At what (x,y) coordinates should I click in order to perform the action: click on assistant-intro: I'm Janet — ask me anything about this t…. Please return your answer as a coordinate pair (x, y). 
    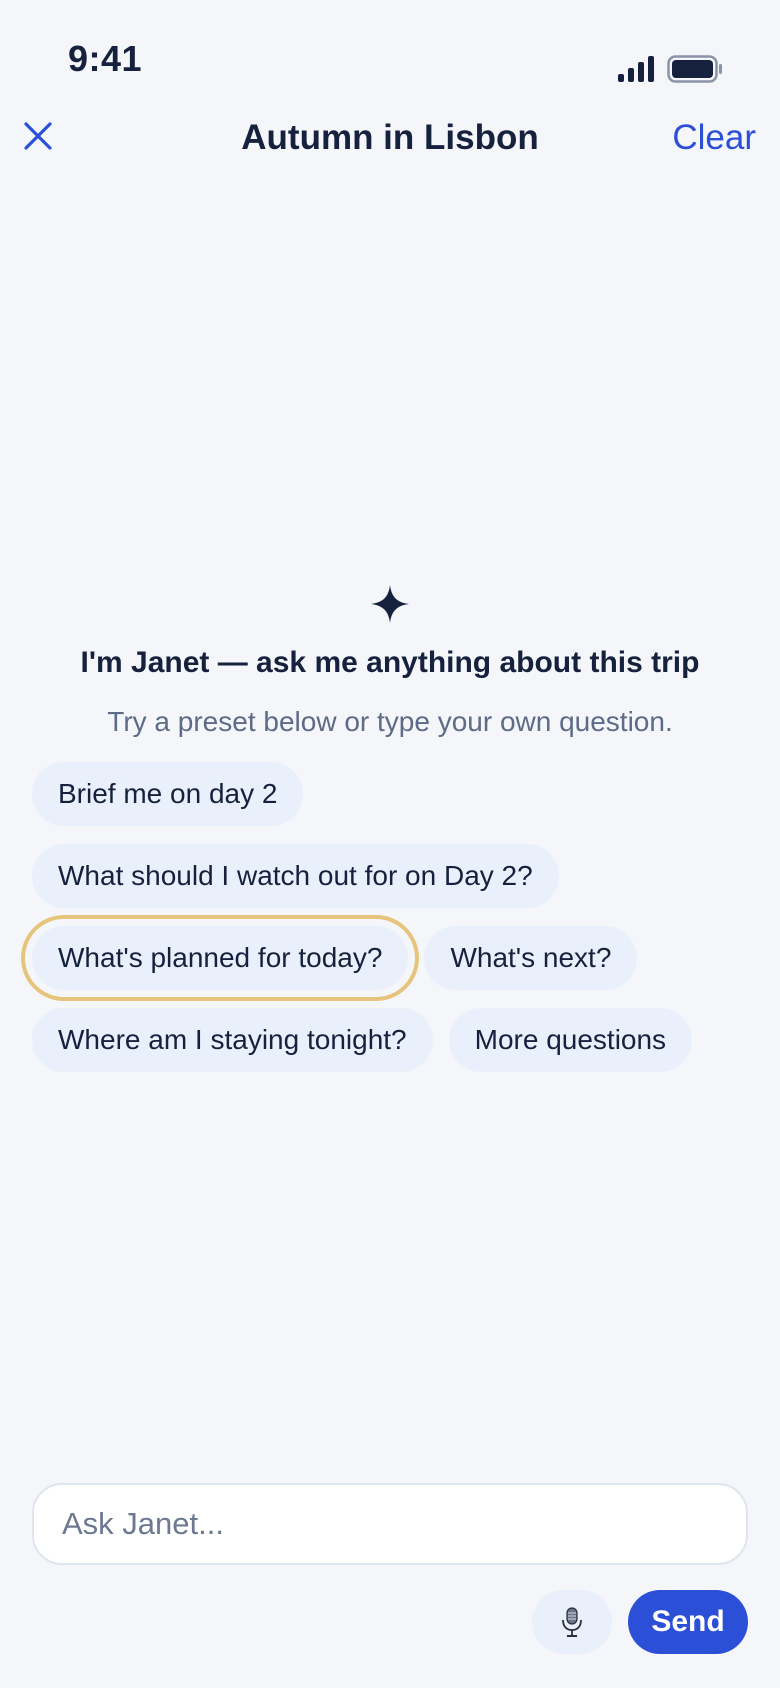
    Looking at the image, I should click on (390, 661).